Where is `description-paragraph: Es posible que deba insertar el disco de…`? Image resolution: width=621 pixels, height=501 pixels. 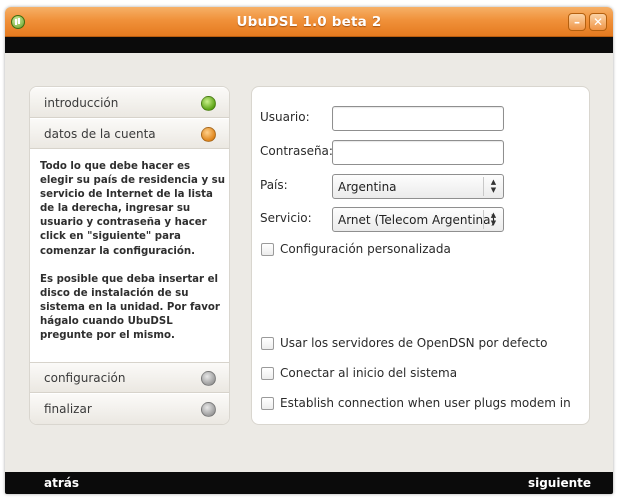
description-paragraph: Es posible que deba insertar el disco de… is located at coordinates (130, 307).